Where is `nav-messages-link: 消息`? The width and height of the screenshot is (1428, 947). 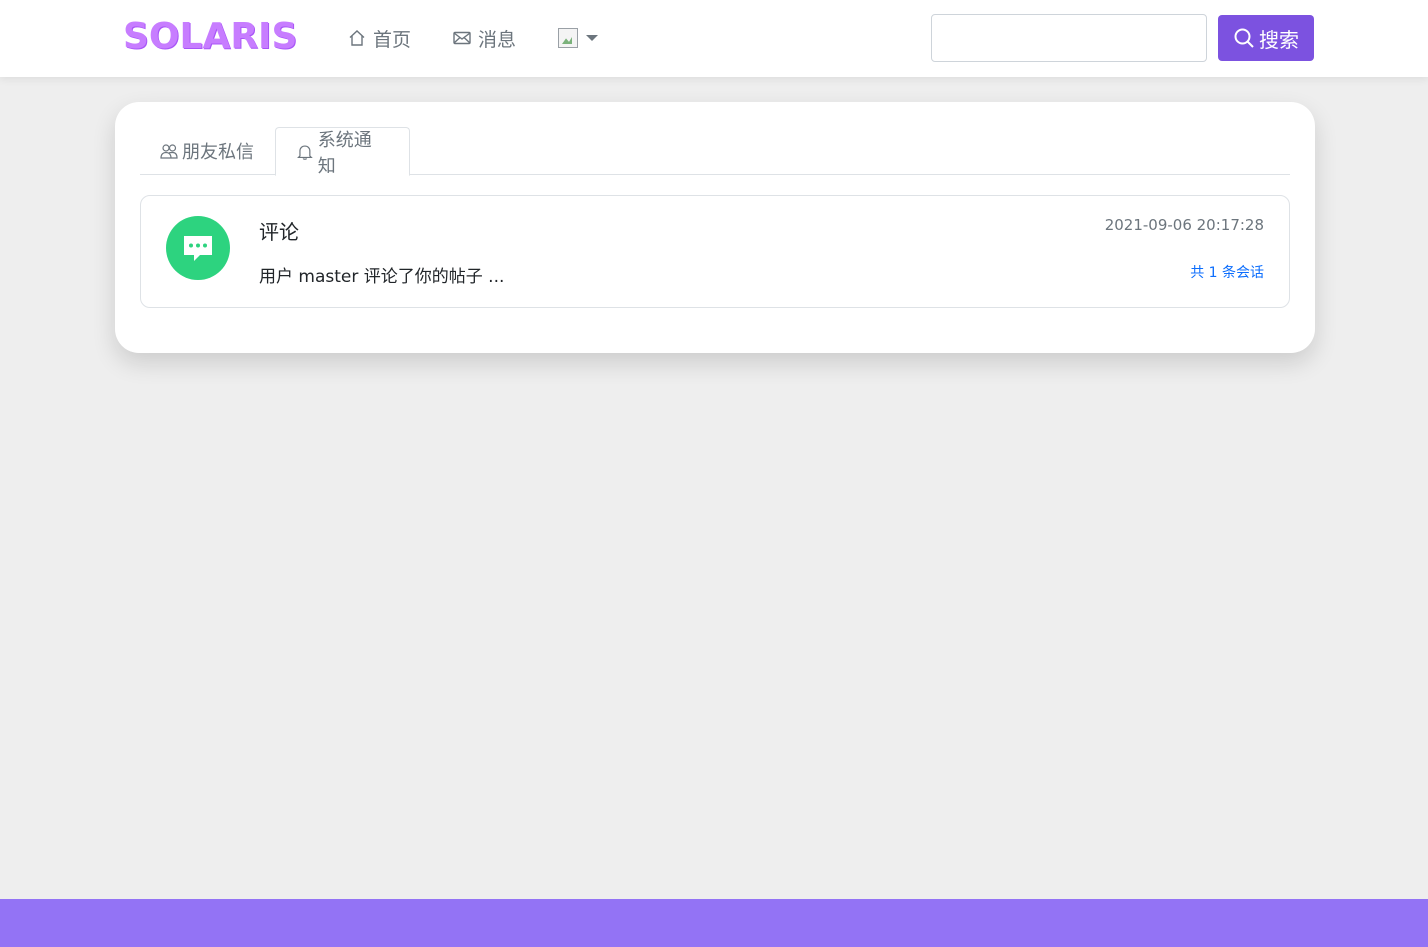 nav-messages-link: 消息 is located at coordinates (484, 38).